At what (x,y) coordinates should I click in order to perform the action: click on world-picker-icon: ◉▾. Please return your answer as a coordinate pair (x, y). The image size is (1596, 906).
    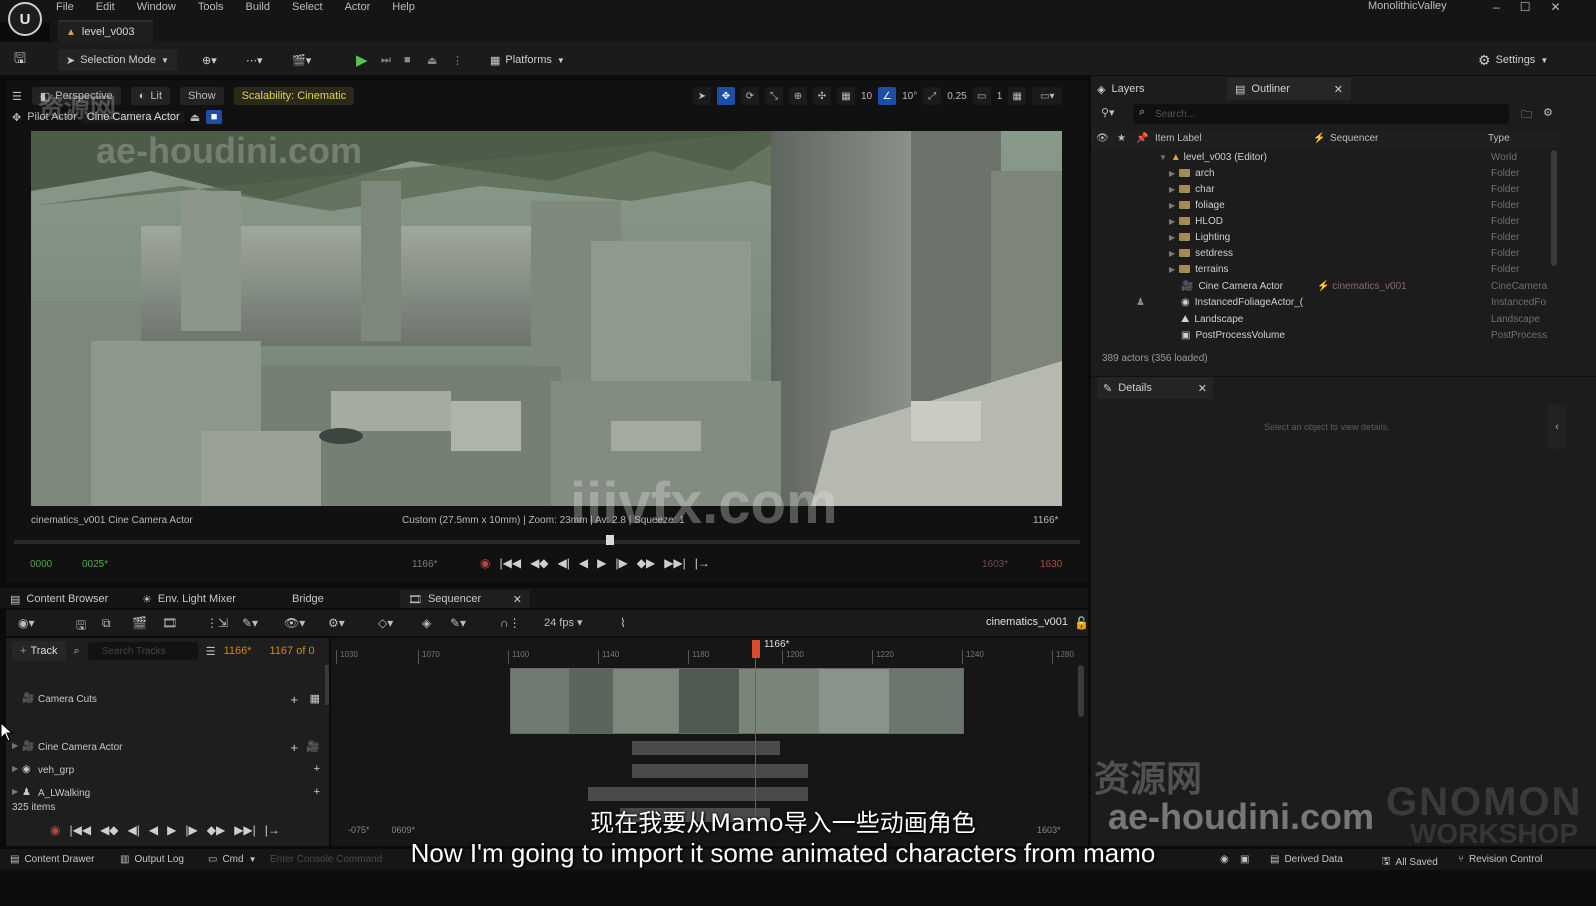
    Looking at the image, I should click on (26, 623).